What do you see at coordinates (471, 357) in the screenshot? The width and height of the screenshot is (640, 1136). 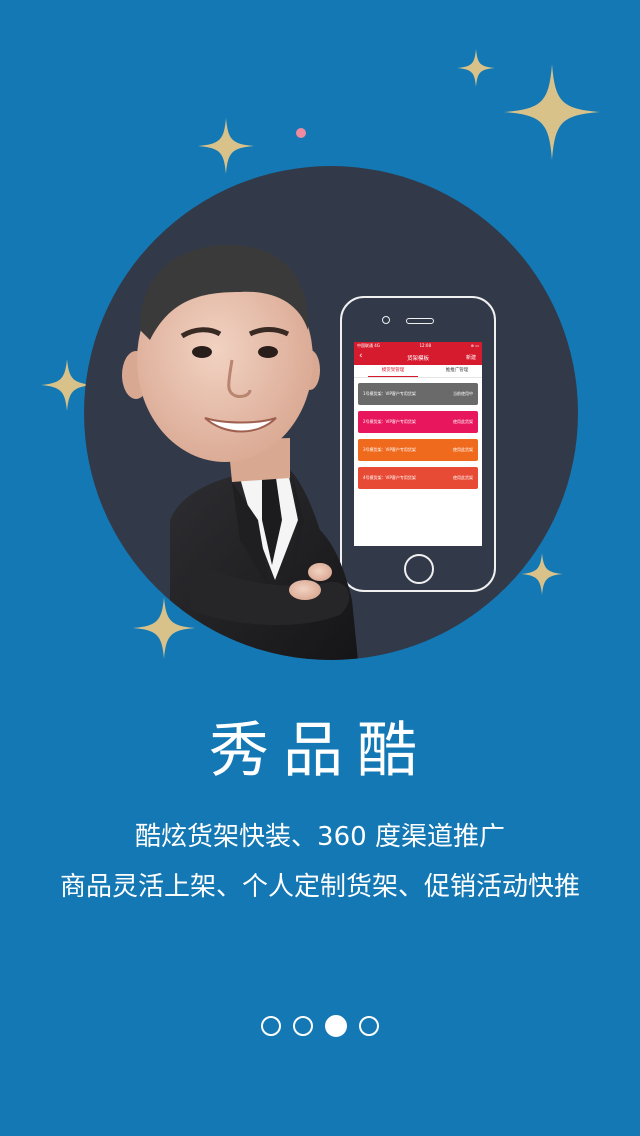 I see `new-button: 新建` at bounding box center [471, 357].